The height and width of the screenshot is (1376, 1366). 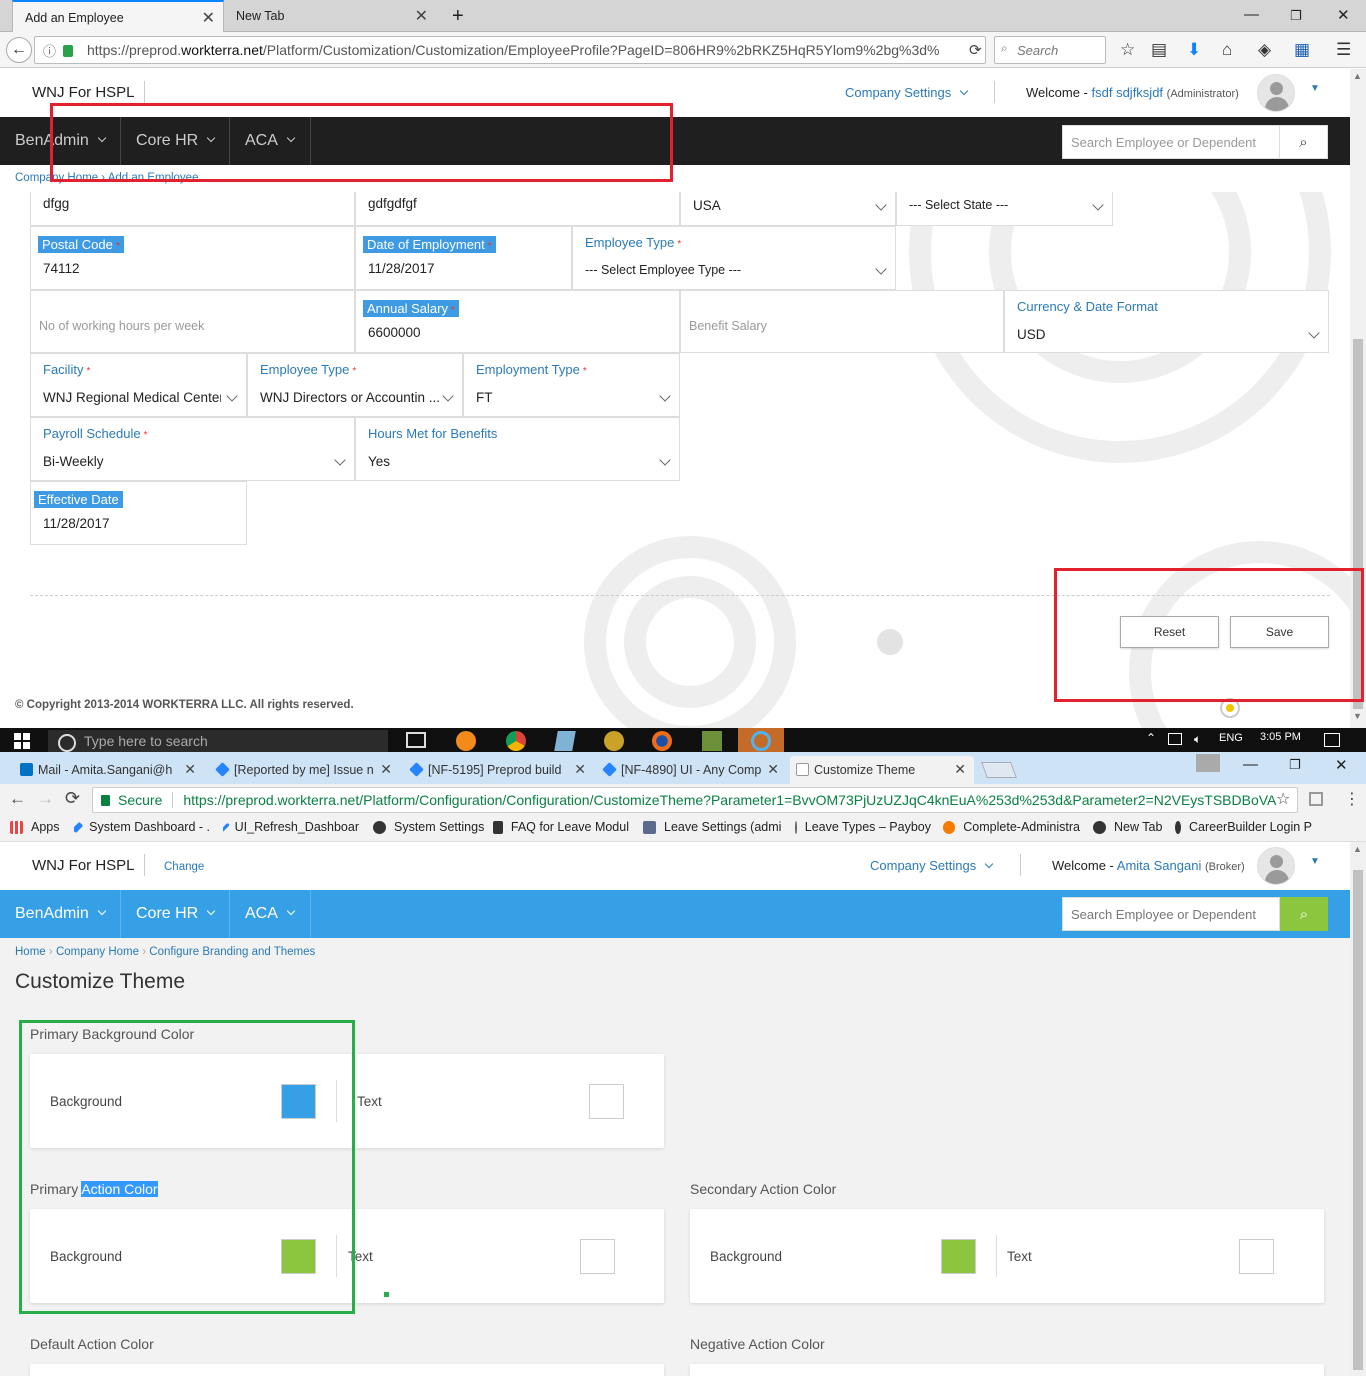 What do you see at coordinates (999, 770) in the screenshot?
I see `new-tab-button` at bounding box center [999, 770].